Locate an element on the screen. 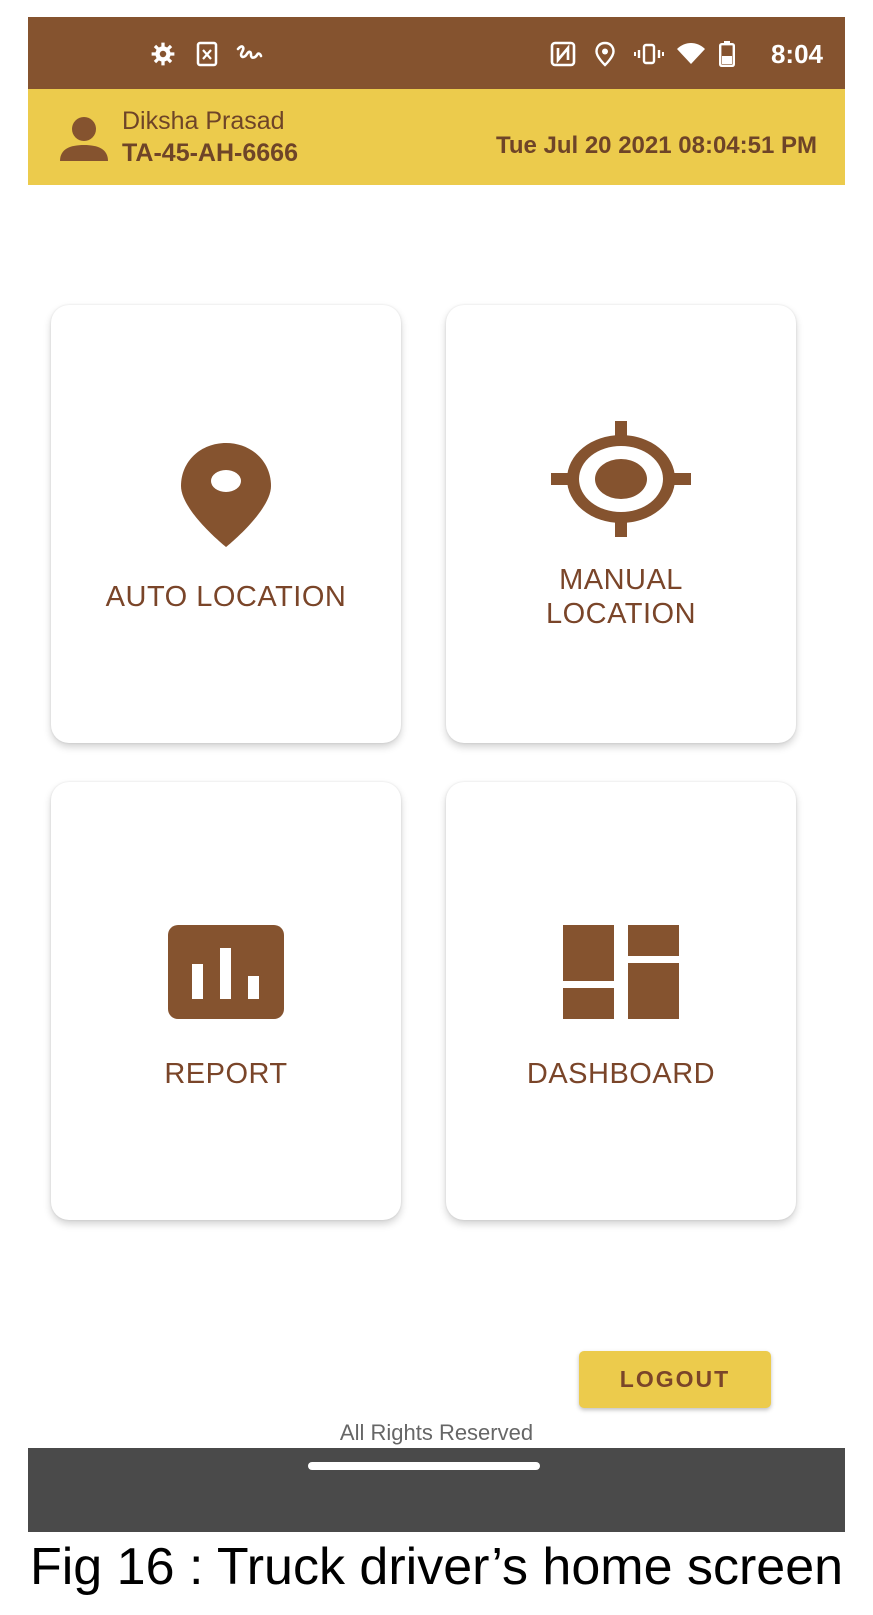  auto-location-label: AUTO LOCATION is located at coordinates (226, 597).